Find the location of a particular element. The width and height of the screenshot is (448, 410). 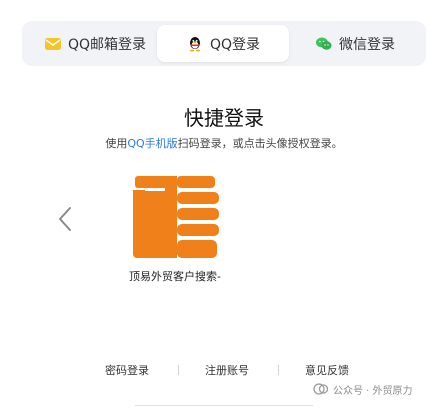

tab-label: 微信登录 is located at coordinates (367, 44).